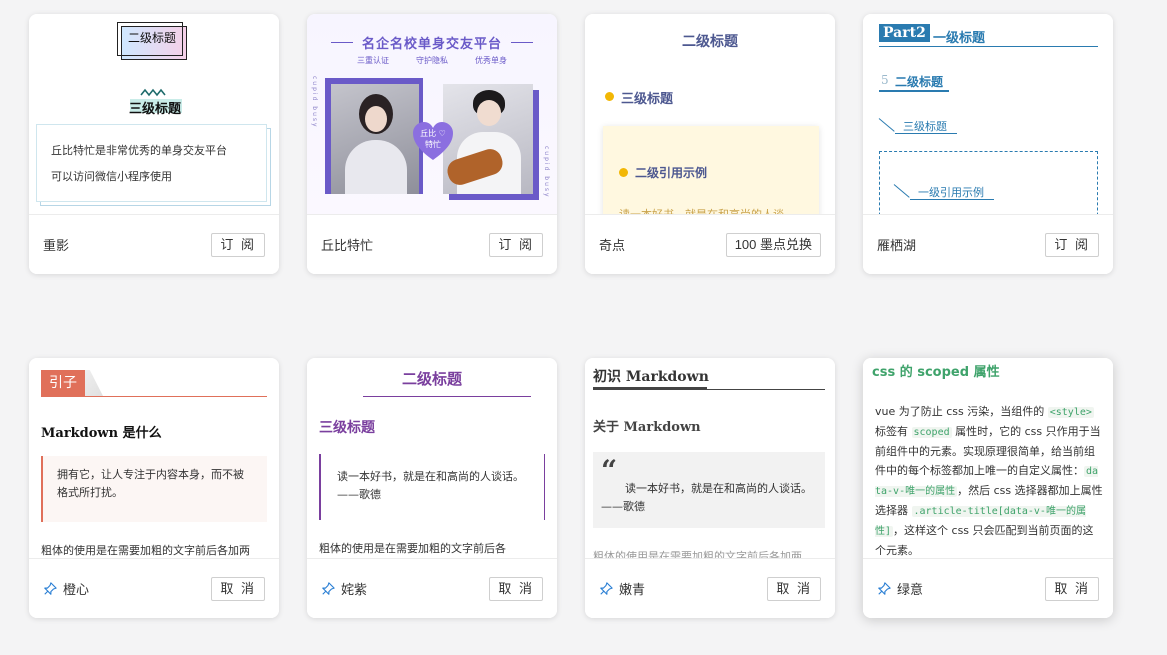 This screenshot has width=1167, height=655. I want to click on part-badge: Part2, so click(904, 33).